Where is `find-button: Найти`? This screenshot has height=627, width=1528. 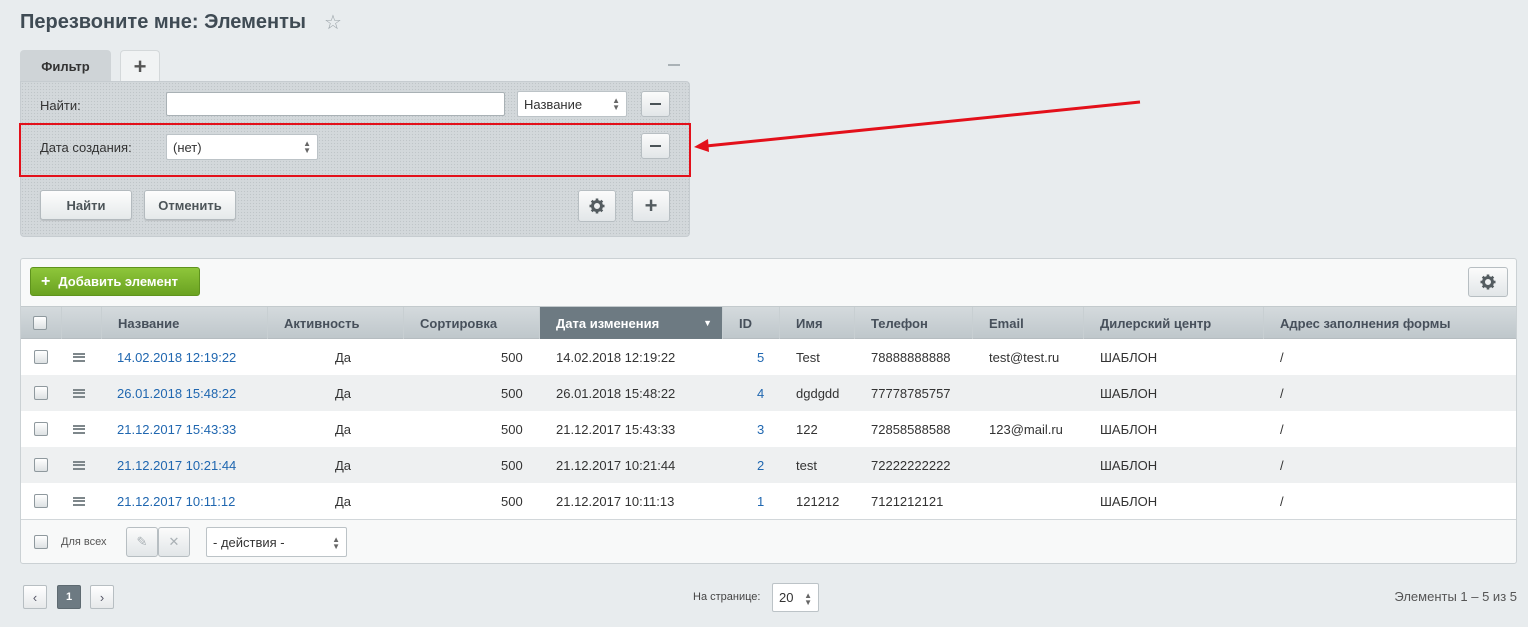 find-button: Найти is located at coordinates (86, 205).